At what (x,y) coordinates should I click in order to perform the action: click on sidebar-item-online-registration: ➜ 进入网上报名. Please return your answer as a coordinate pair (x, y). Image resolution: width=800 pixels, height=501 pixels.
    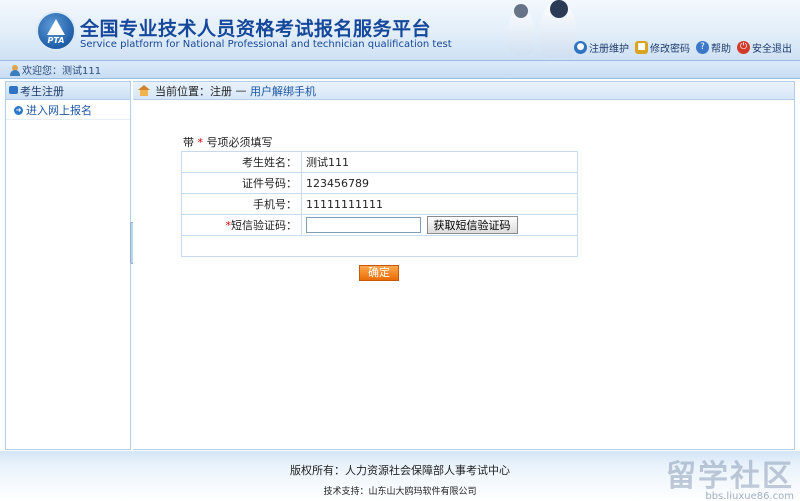
    Looking at the image, I should click on (68, 110).